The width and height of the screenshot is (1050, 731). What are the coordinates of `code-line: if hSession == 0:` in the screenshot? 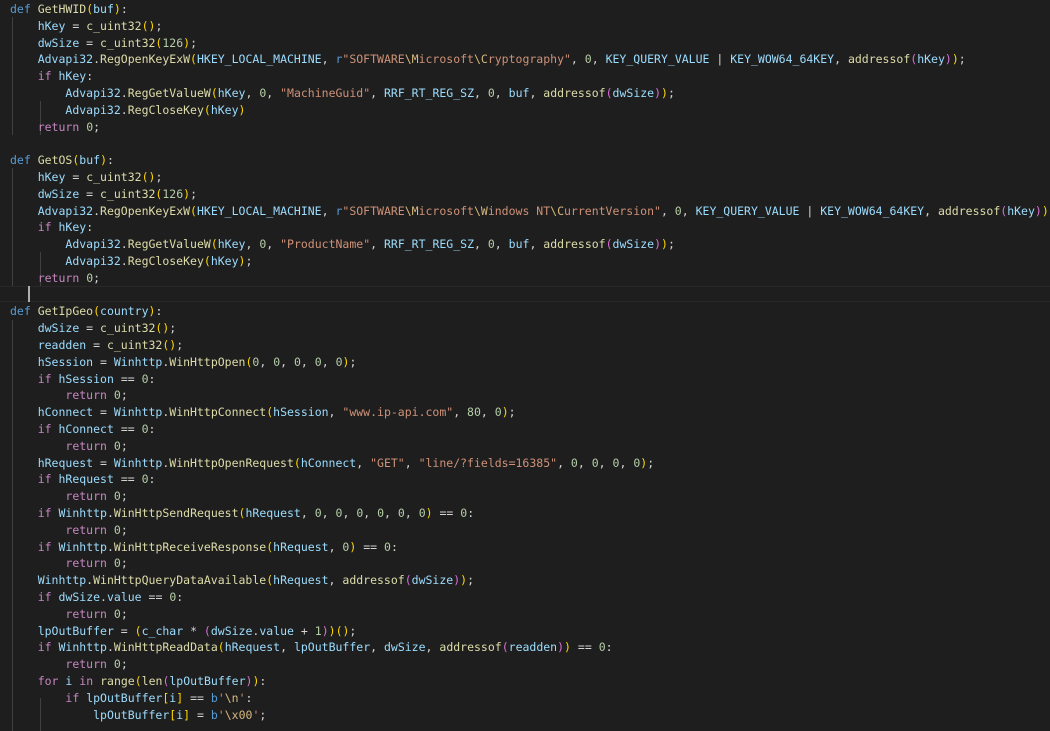 It's located at (83, 379).